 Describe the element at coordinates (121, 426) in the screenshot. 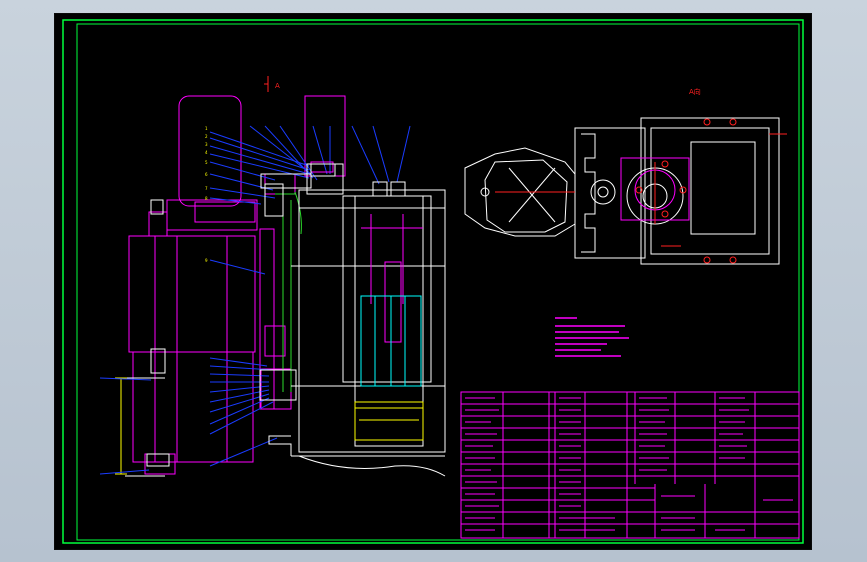

I see `dimension-yellow` at that location.